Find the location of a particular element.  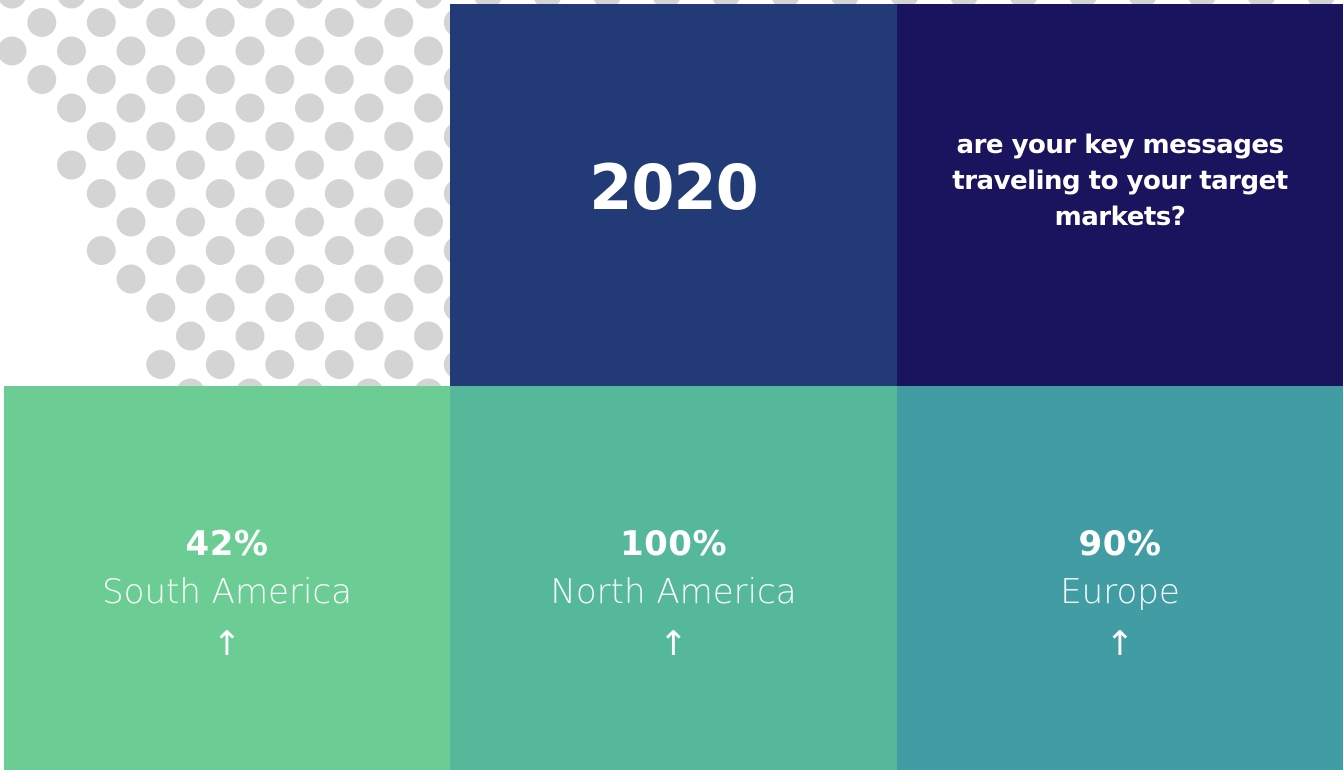

stat-region-label: North America is located at coordinates (673, 592).